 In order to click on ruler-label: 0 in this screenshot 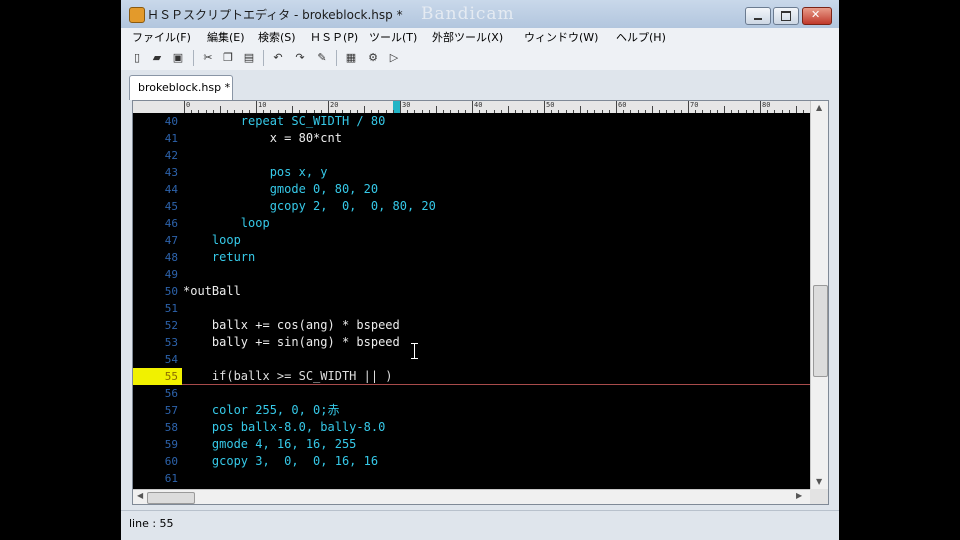, I will do `click(188, 105)`.